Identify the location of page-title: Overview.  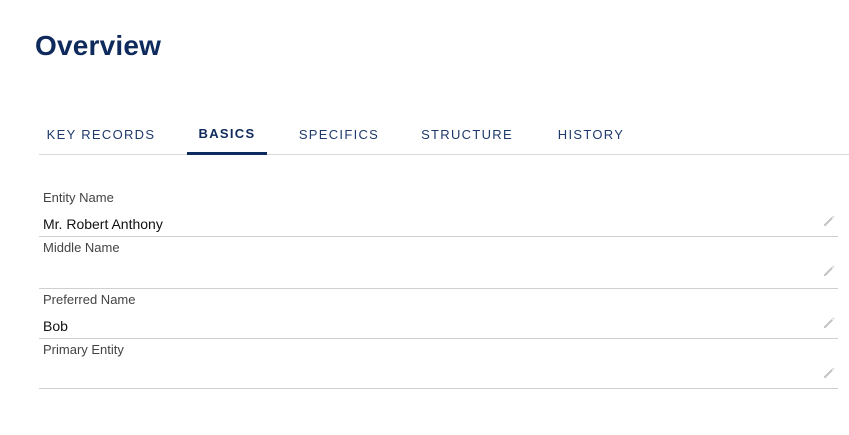
(98, 45).